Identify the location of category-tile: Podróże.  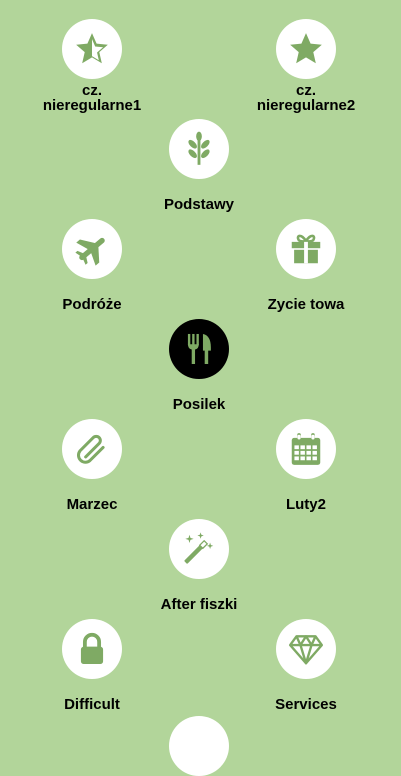
(92, 265).